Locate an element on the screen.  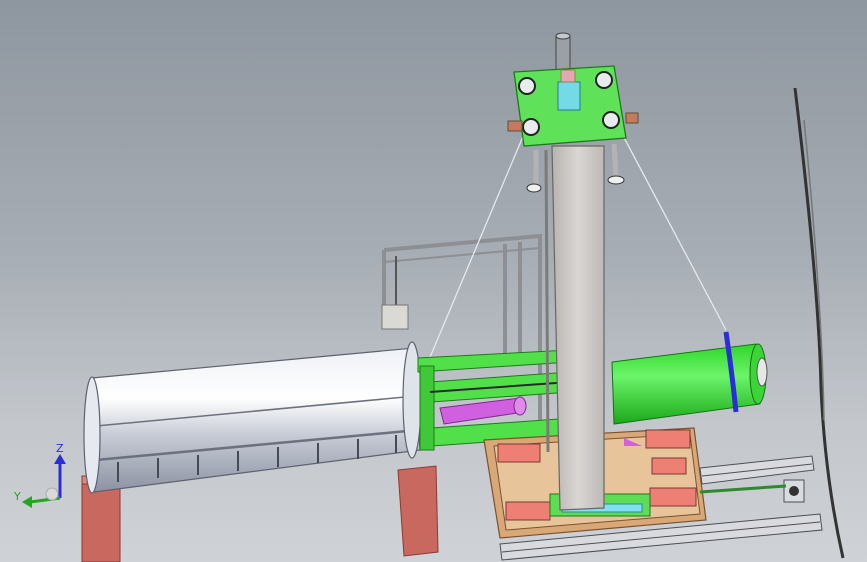
y-axis-label: Y is located at coordinates (17, 496).